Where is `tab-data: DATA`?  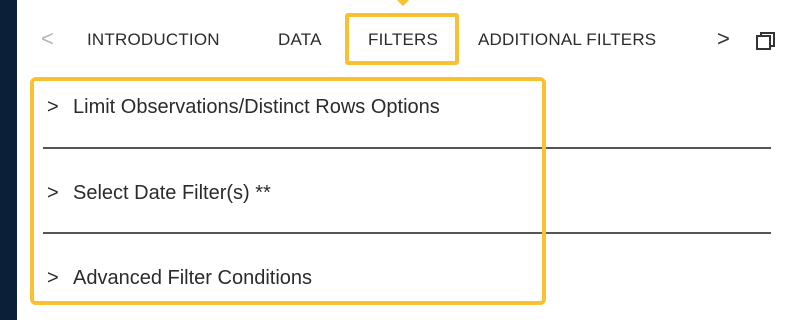 tab-data: DATA is located at coordinates (300, 40).